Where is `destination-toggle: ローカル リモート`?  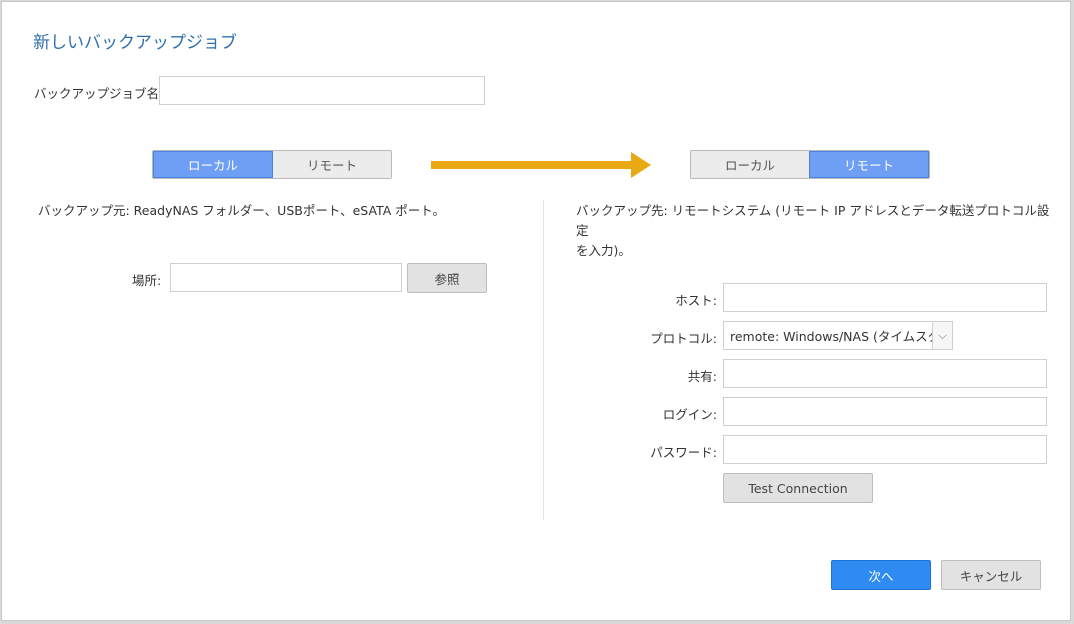
destination-toggle: ローカル リモート is located at coordinates (810, 164).